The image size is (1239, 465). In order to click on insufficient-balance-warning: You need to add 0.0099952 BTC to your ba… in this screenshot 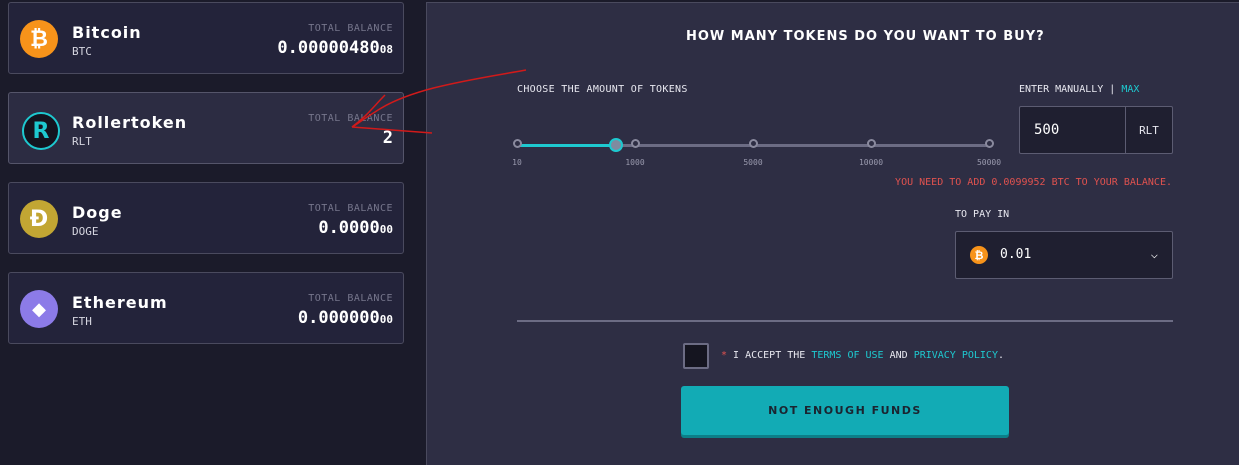, I will do `click(1033, 182)`.